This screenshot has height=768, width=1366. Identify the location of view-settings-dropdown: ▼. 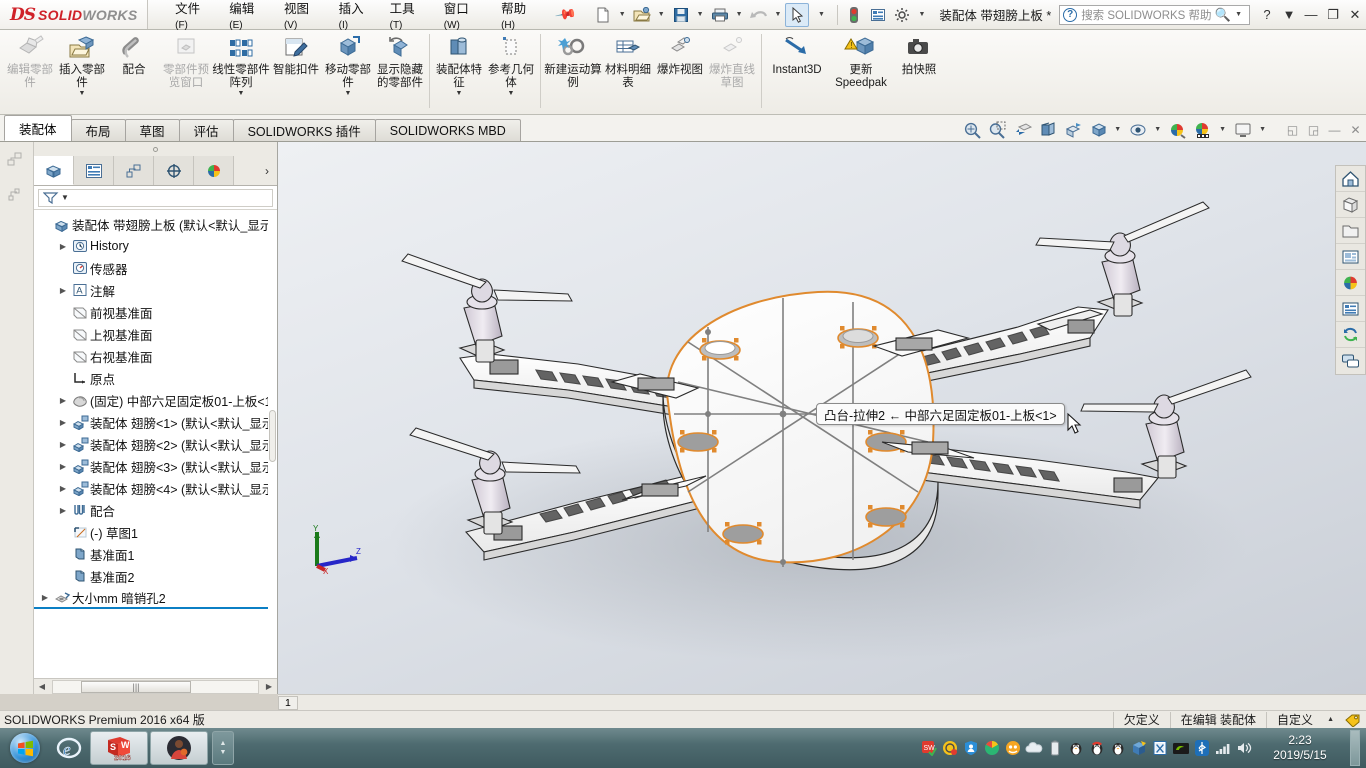
(1262, 129).